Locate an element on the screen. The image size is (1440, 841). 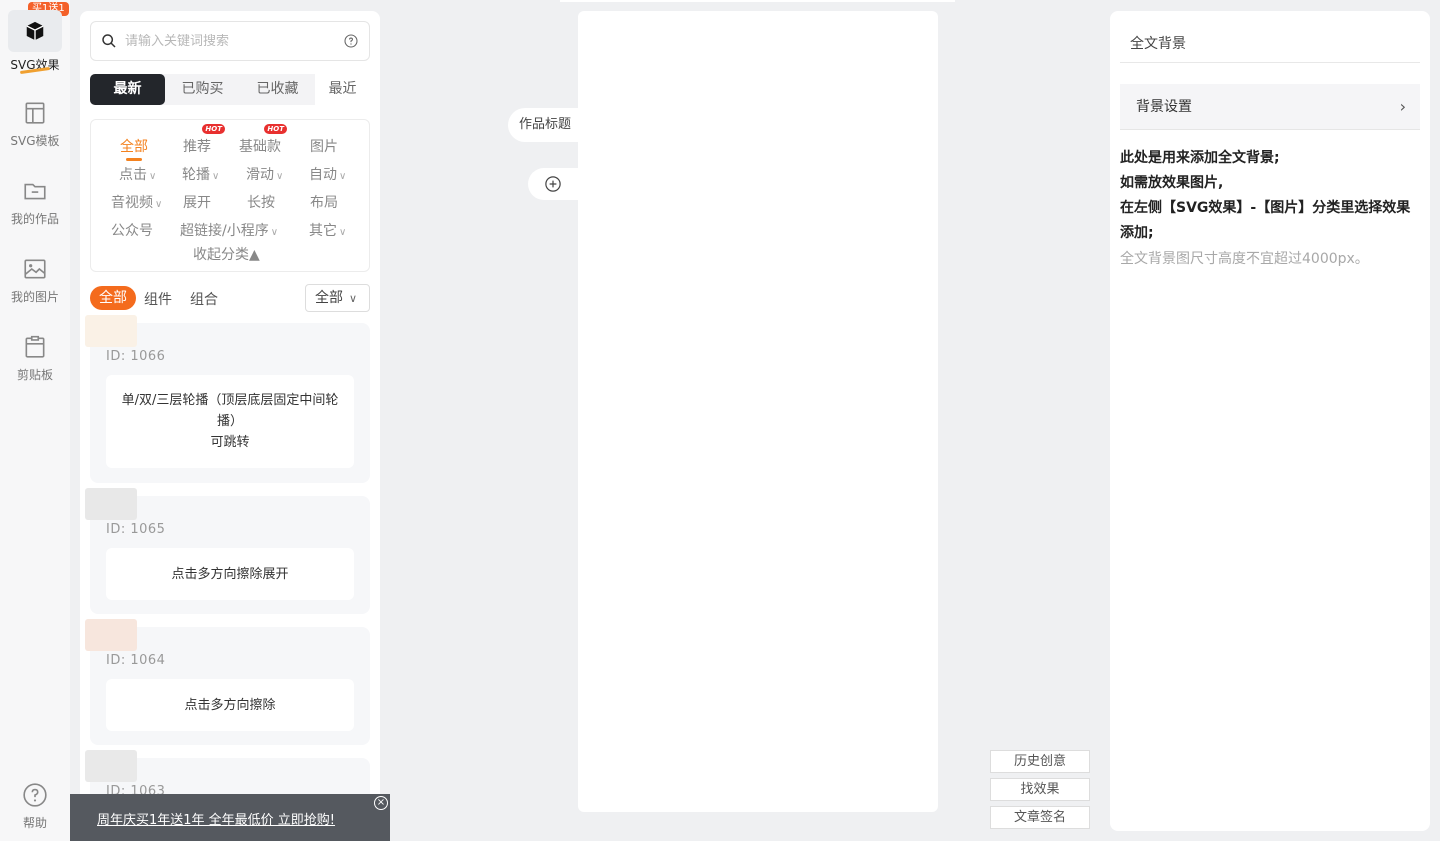
article-signature-button: 文章签名 is located at coordinates (1040, 817).